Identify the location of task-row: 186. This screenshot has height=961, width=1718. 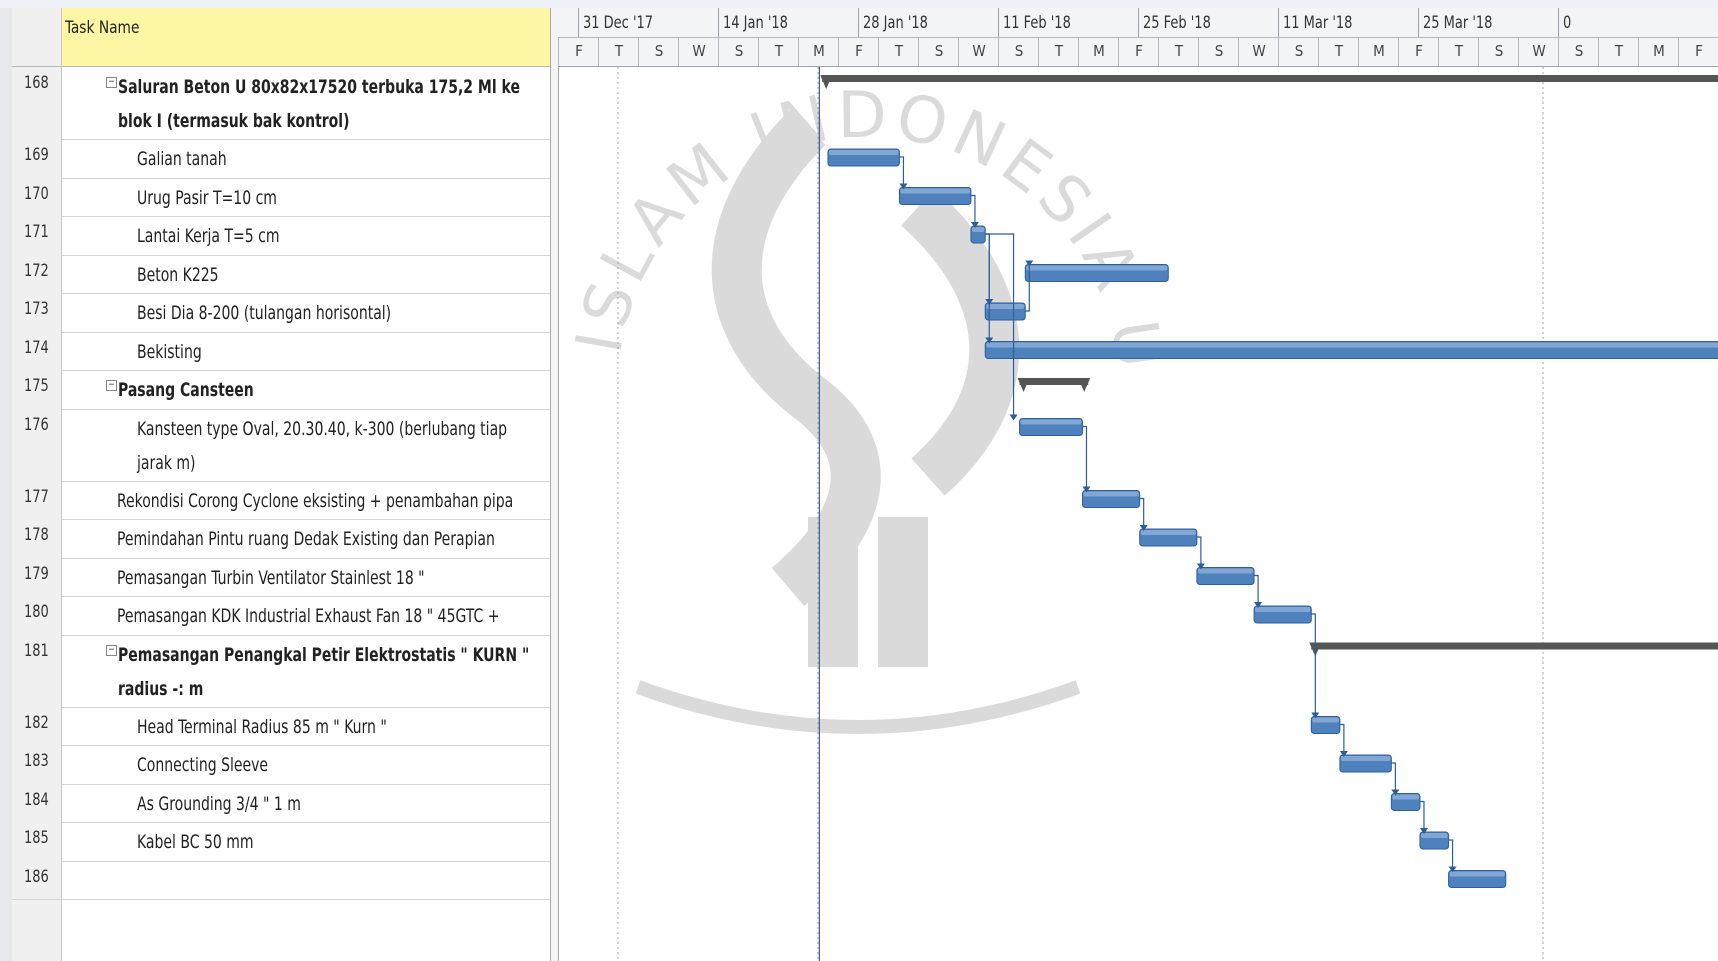
(281, 880).